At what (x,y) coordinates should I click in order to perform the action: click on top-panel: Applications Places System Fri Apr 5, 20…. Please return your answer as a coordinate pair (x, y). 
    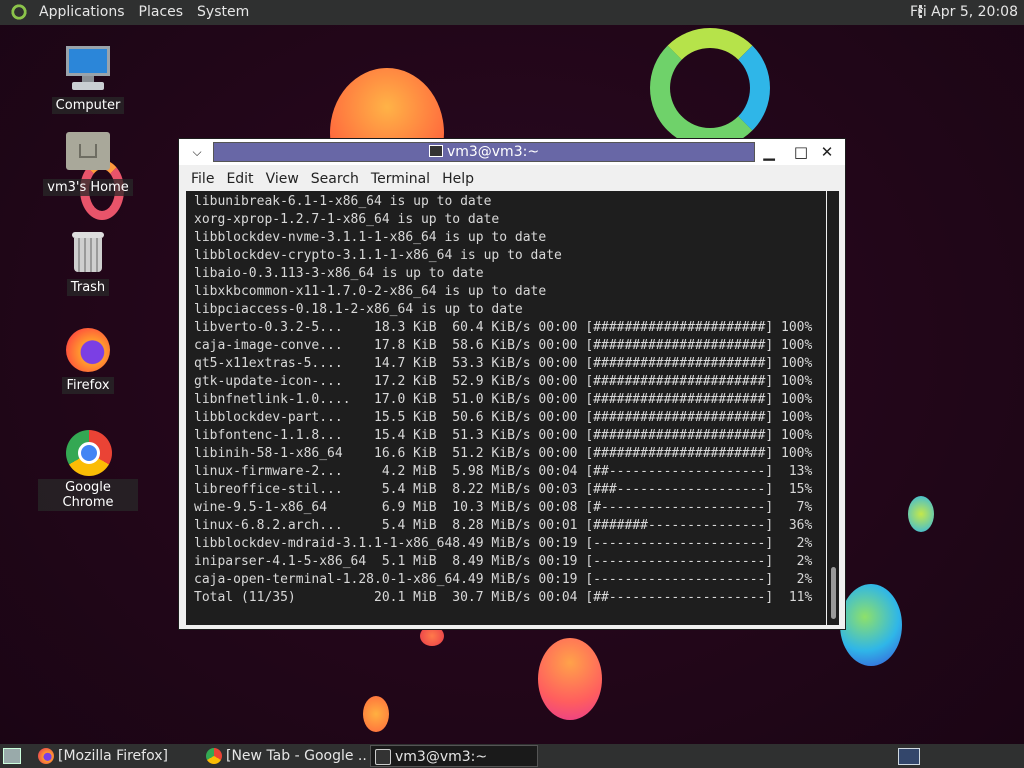
    Looking at the image, I should click on (512, 12).